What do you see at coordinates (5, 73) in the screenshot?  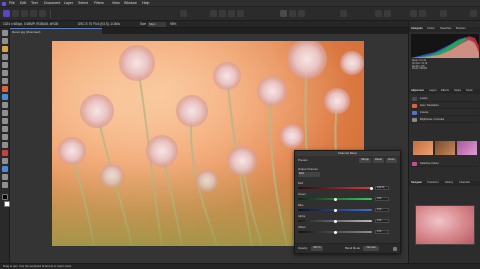 I see `marquee-tool-icon` at bounding box center [5, 73].